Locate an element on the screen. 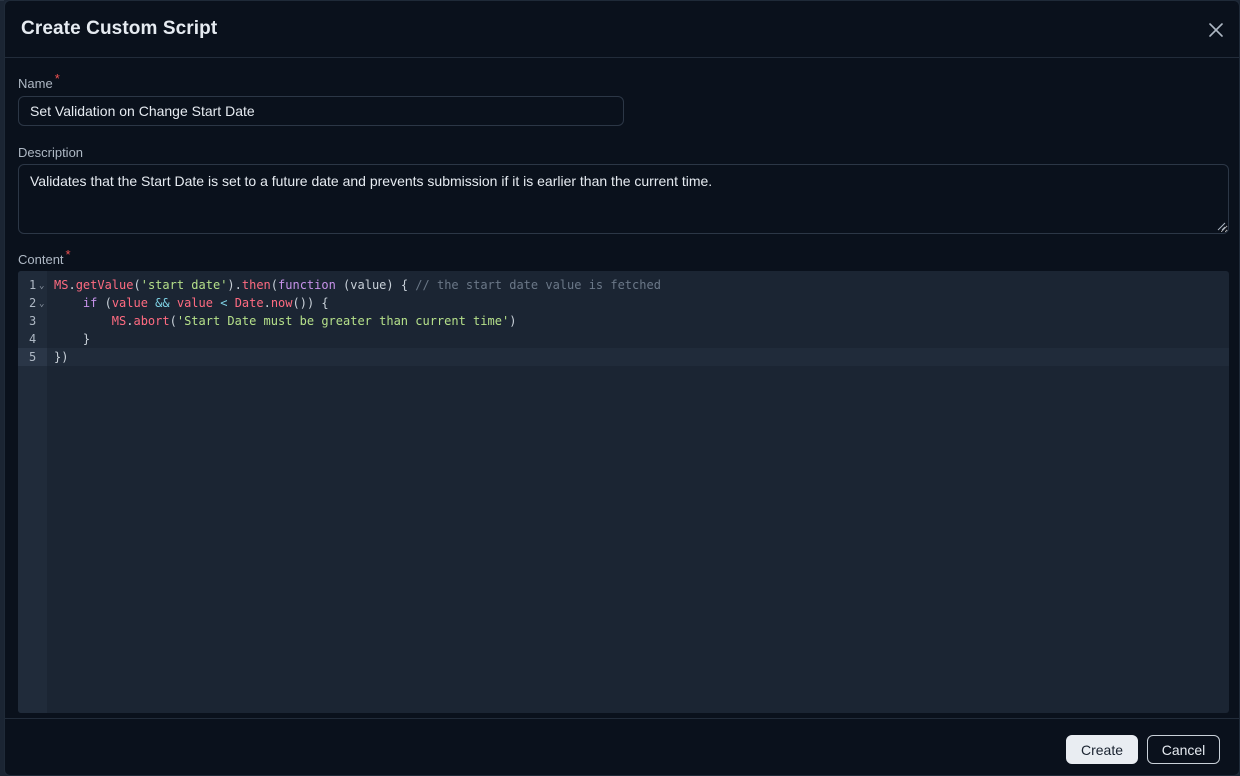 The width and height of the screenshot is (1240, 776). line-number: 1 ⌄ is located at coordinates (32, 285).